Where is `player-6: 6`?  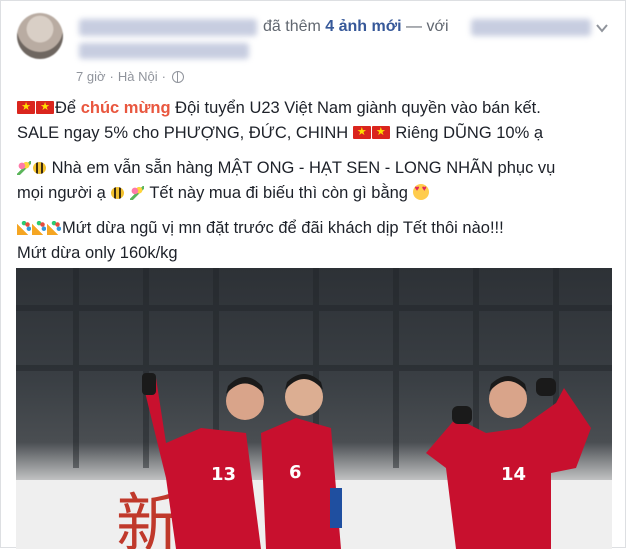 player-6: 6 is located at coordinates (301, 461).